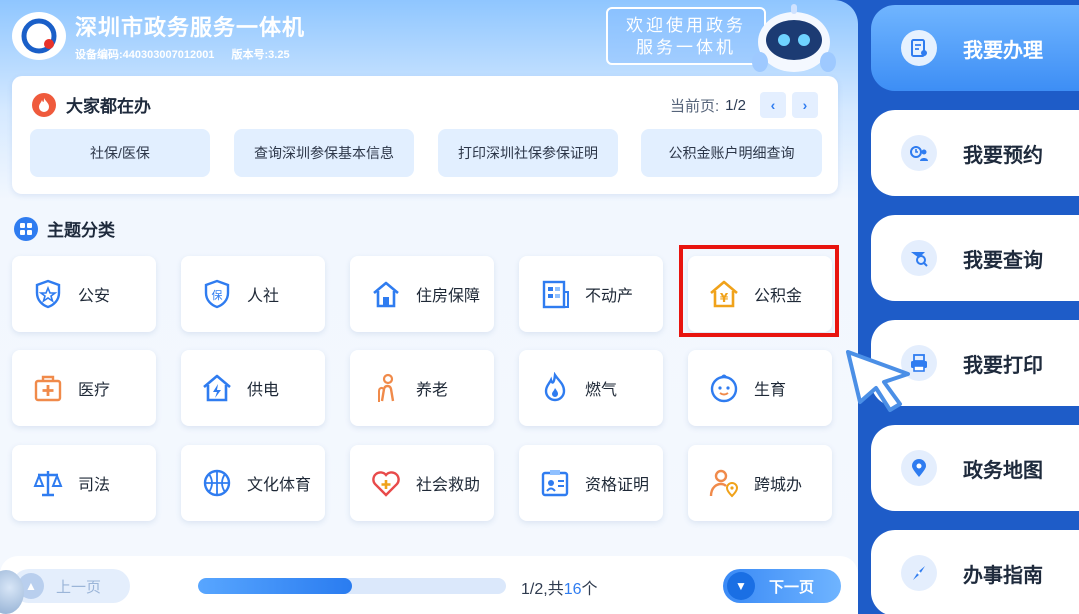 The width and height of the screenshot is (1079, 614). What do you see at coordinates (724, 483) in the screenshot?
I see `person-location-icon` at bounding box center [724, 483].